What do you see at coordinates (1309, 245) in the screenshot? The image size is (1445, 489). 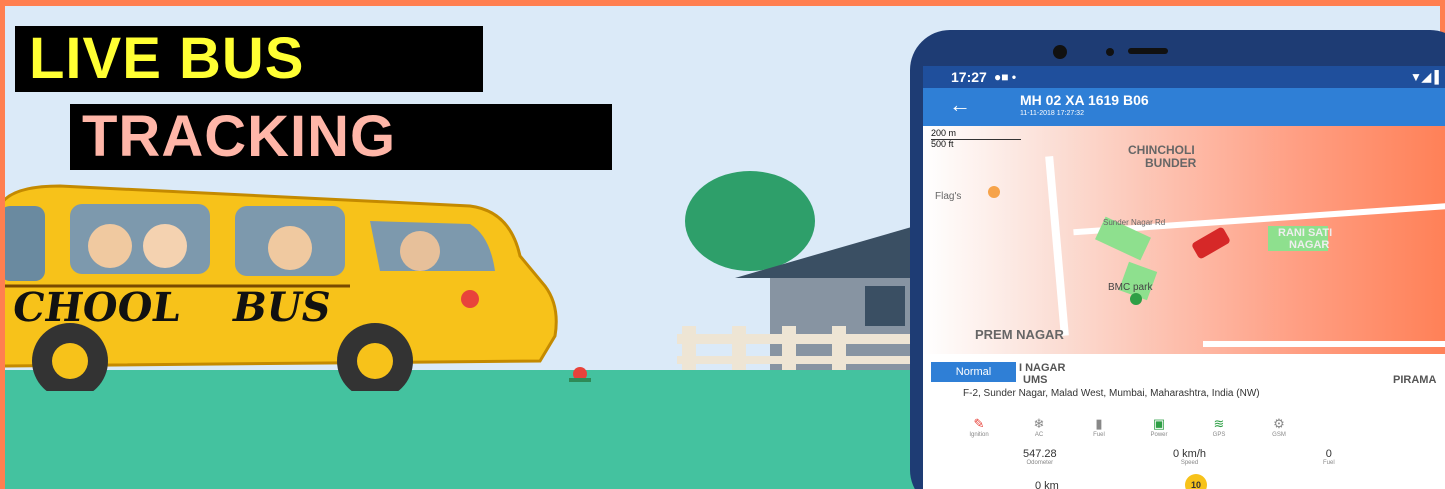 I see `map-label: NAGAR` at bounding box center [1309, 245].